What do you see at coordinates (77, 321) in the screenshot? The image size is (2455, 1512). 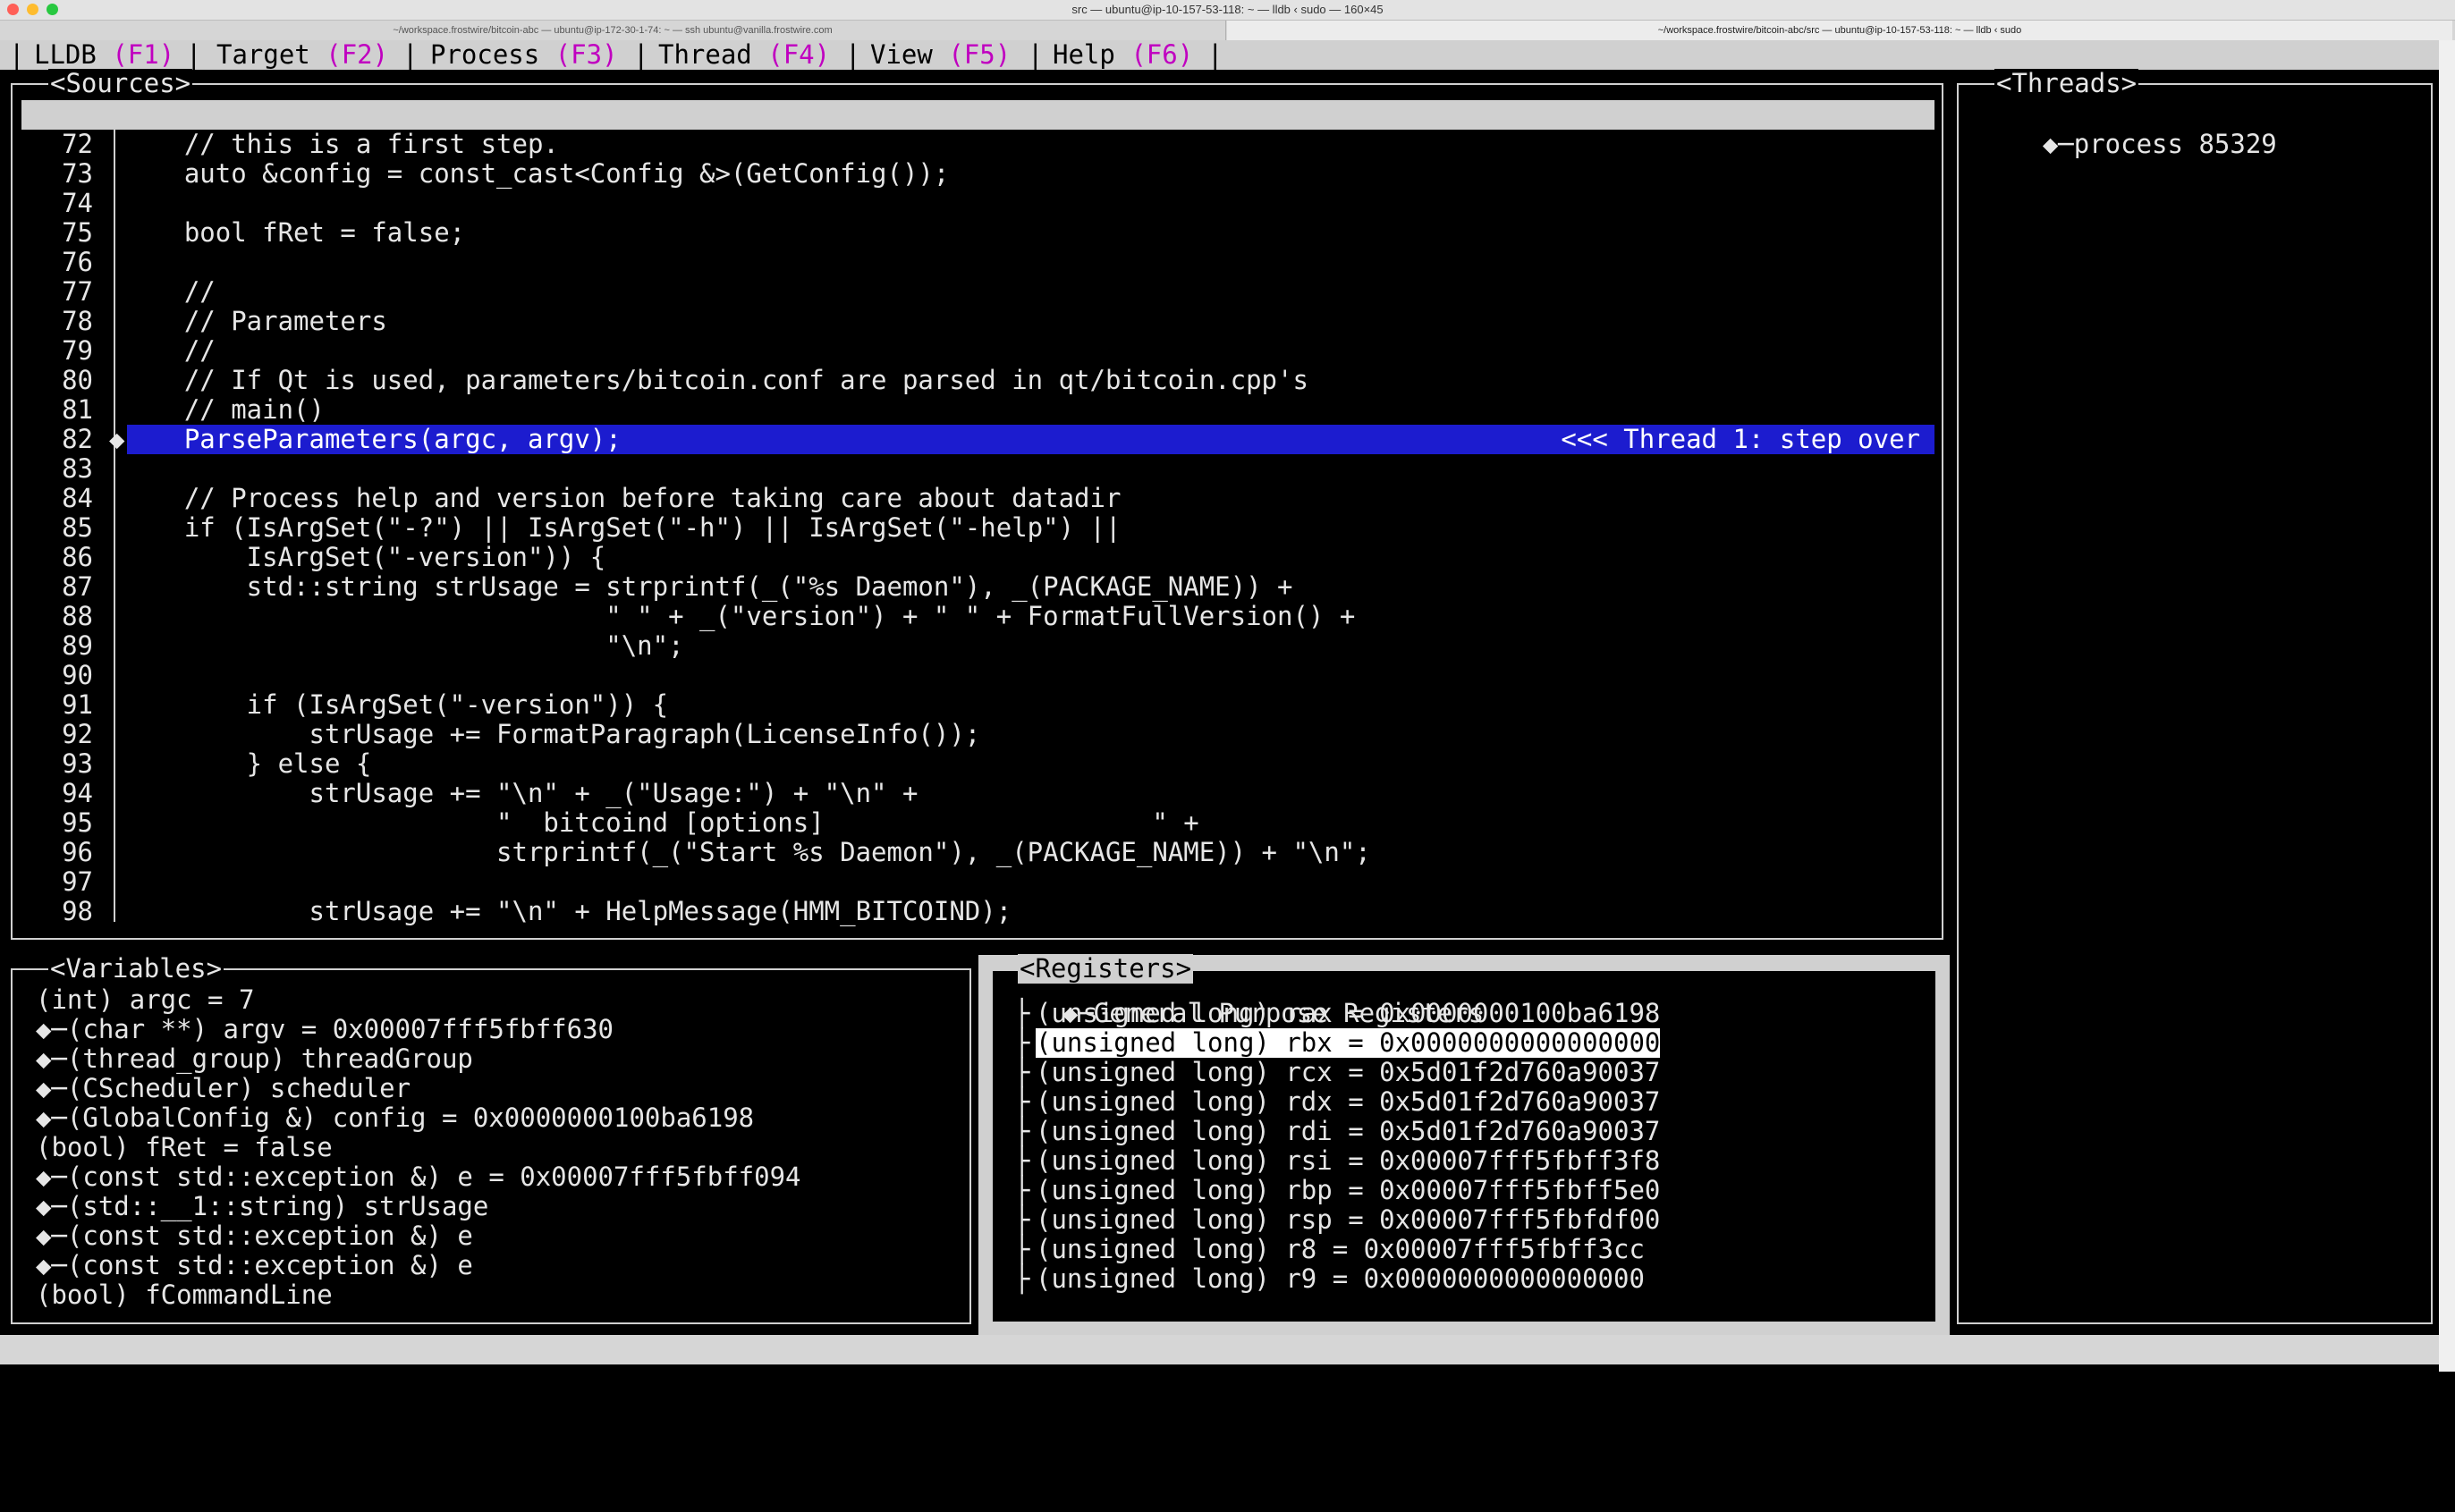 I see `line-number: 78` at bounding box center [77, 321].